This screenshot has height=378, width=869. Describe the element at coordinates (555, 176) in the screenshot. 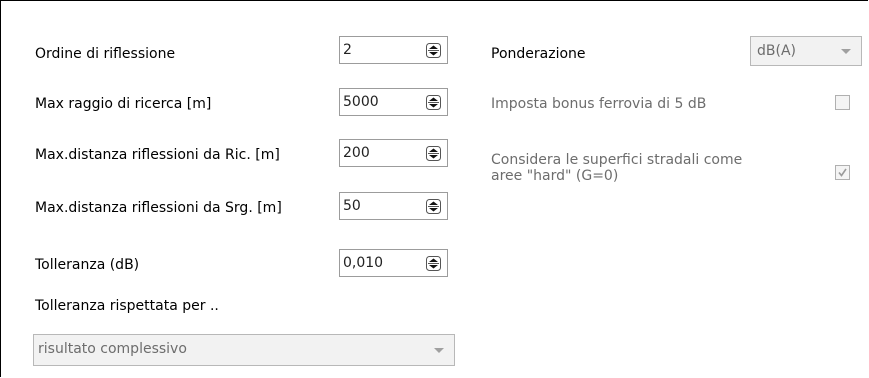

I see `hard-surfaces-label-line2: aree "hard" (G=0)` at that location.